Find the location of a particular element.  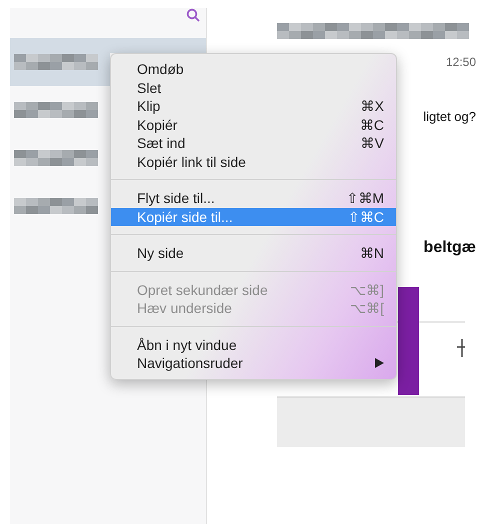

shortcut-label: ⌘V is located at coordinates (372, 143).